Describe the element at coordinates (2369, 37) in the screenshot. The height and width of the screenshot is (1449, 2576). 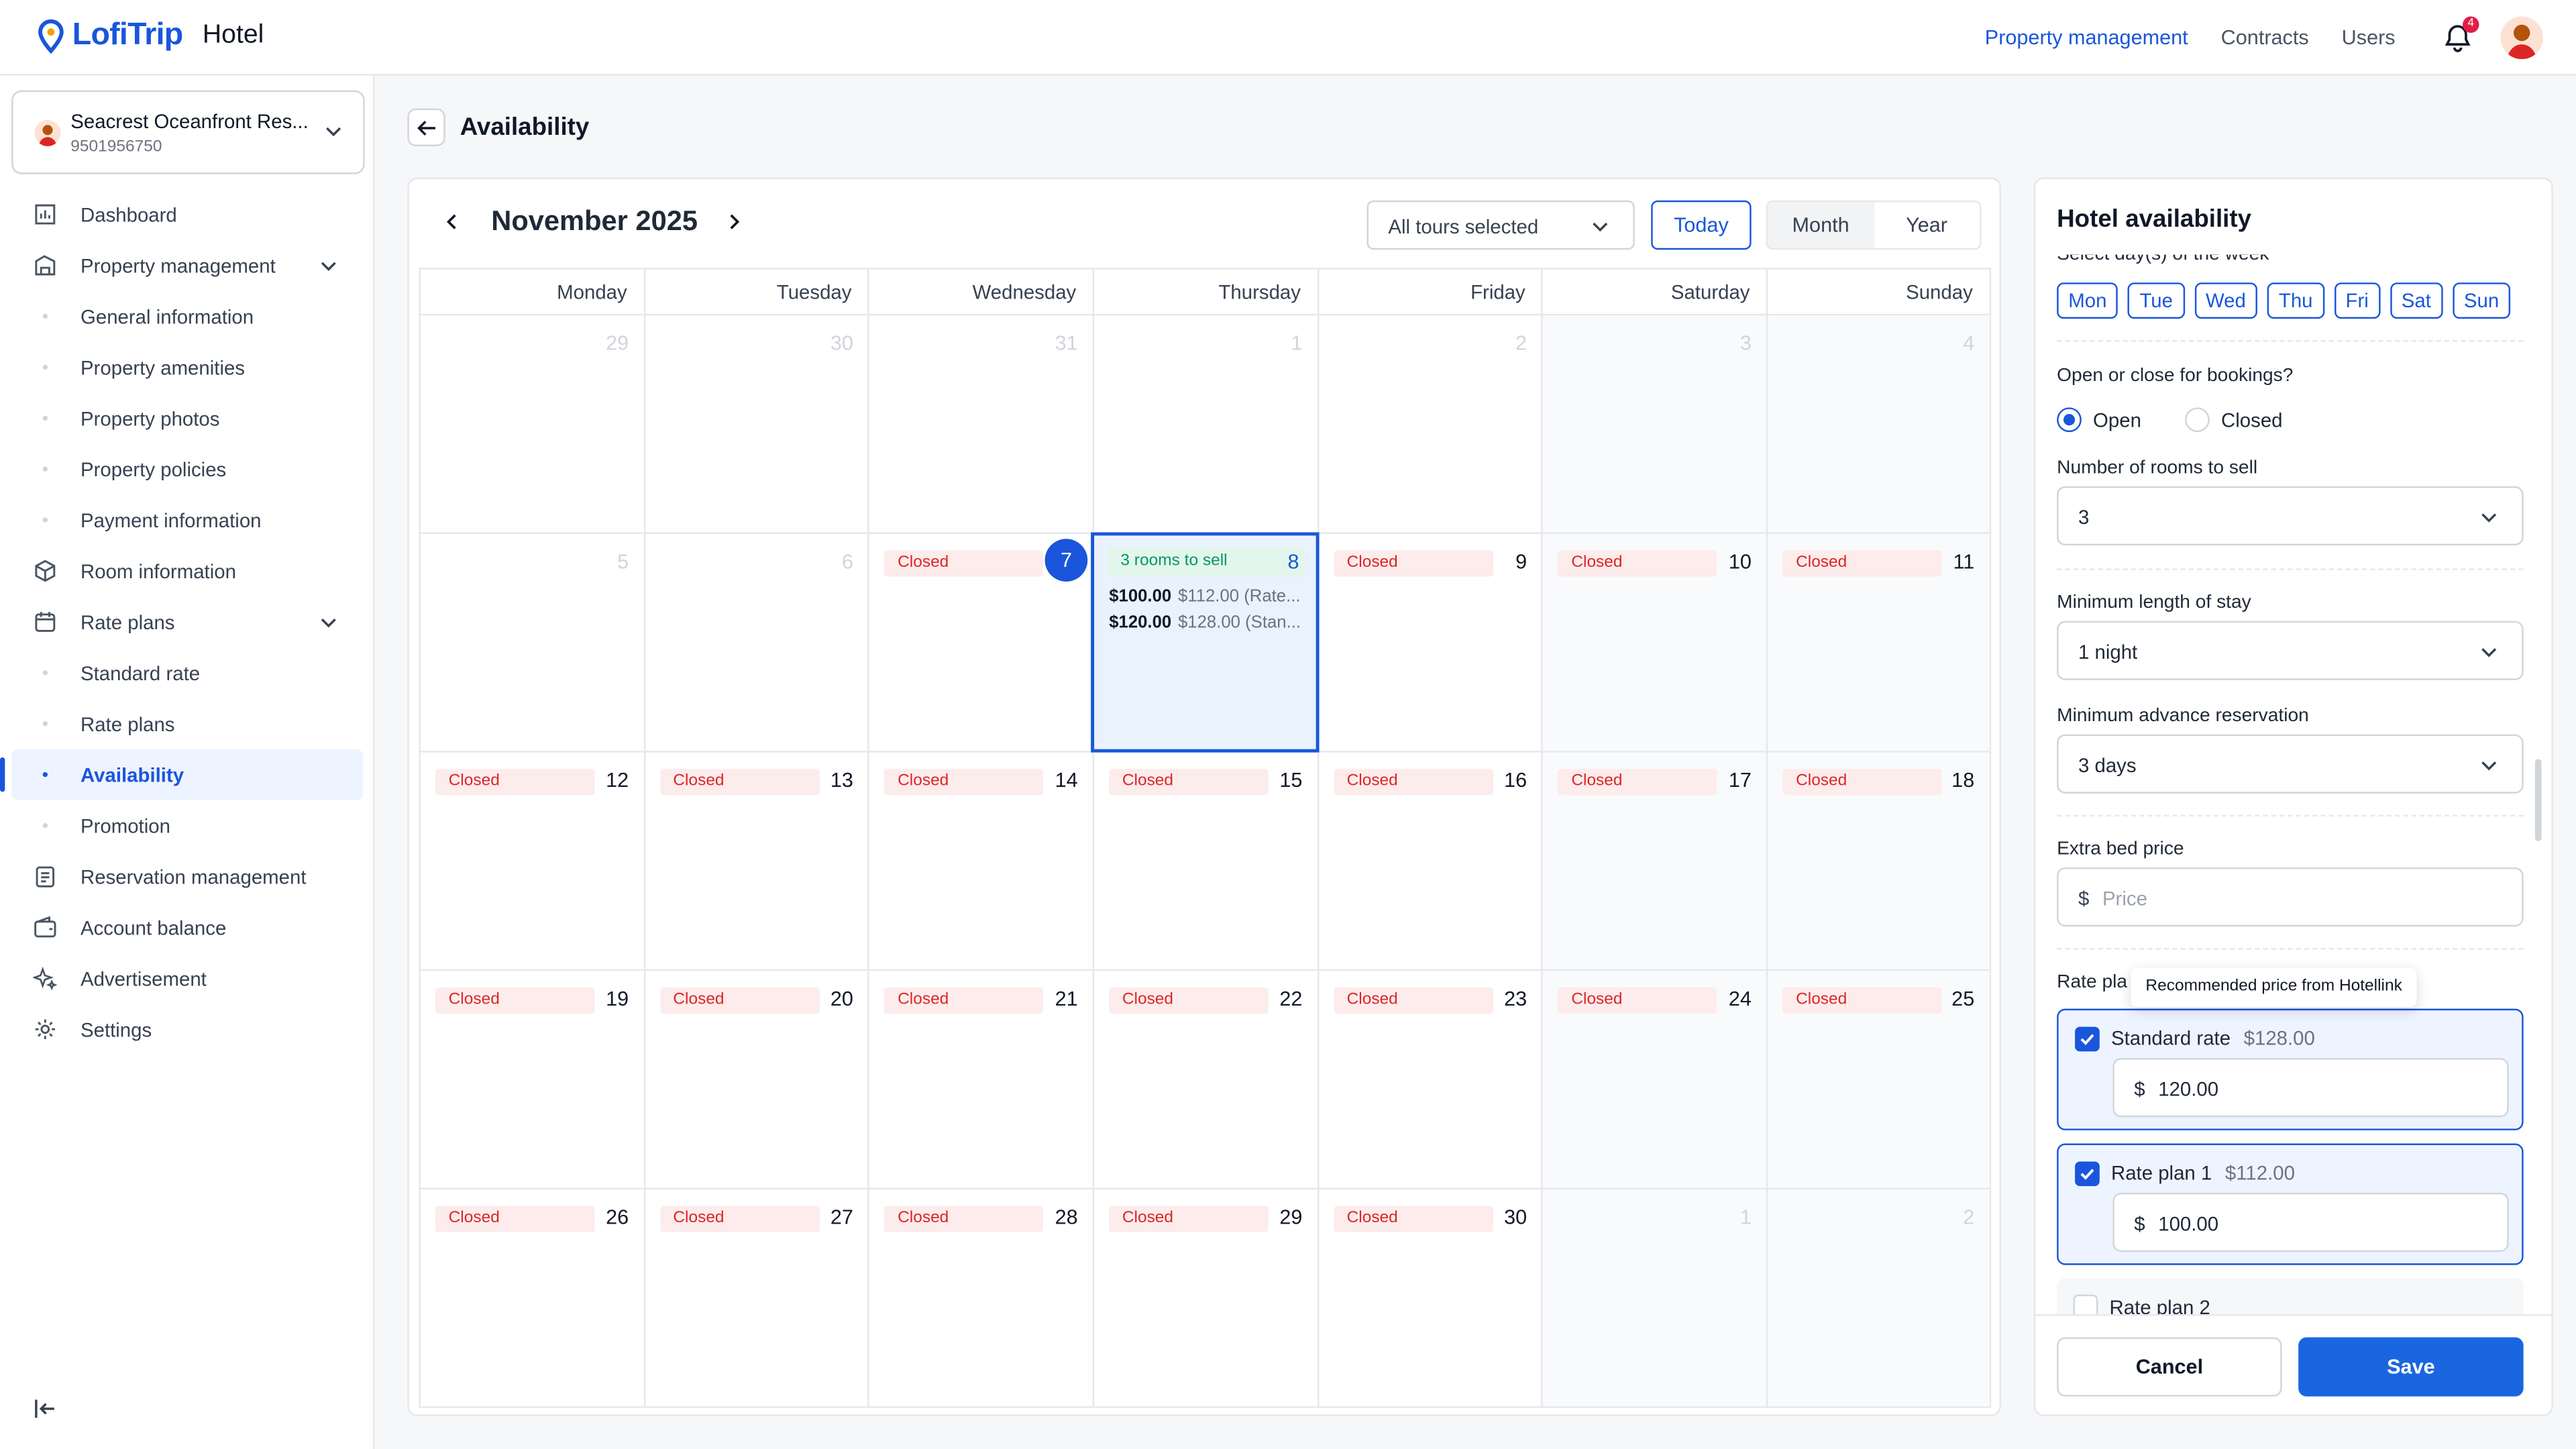
I see `nav-users: Users` at that location.